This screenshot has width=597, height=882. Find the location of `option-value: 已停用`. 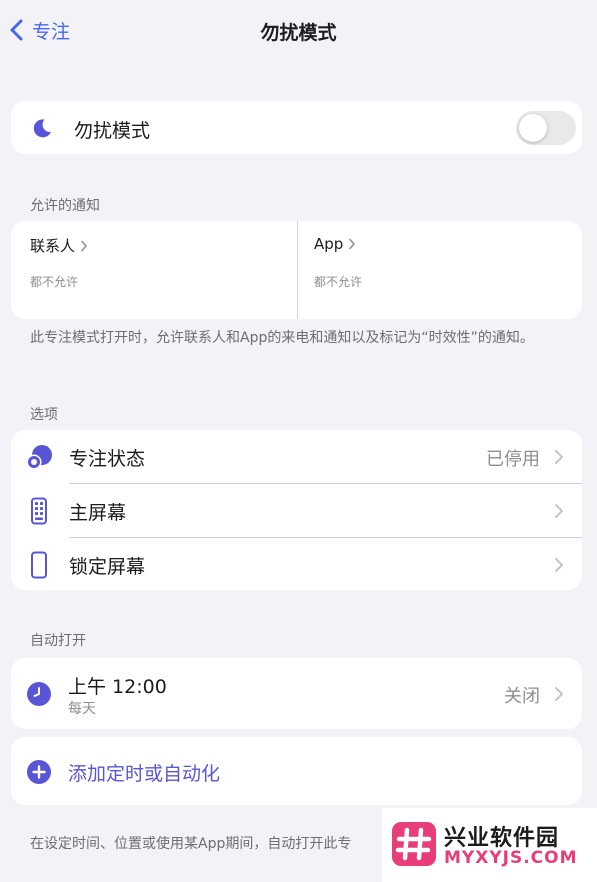

option-value: 已停用 is located at coordinates (513, 459).